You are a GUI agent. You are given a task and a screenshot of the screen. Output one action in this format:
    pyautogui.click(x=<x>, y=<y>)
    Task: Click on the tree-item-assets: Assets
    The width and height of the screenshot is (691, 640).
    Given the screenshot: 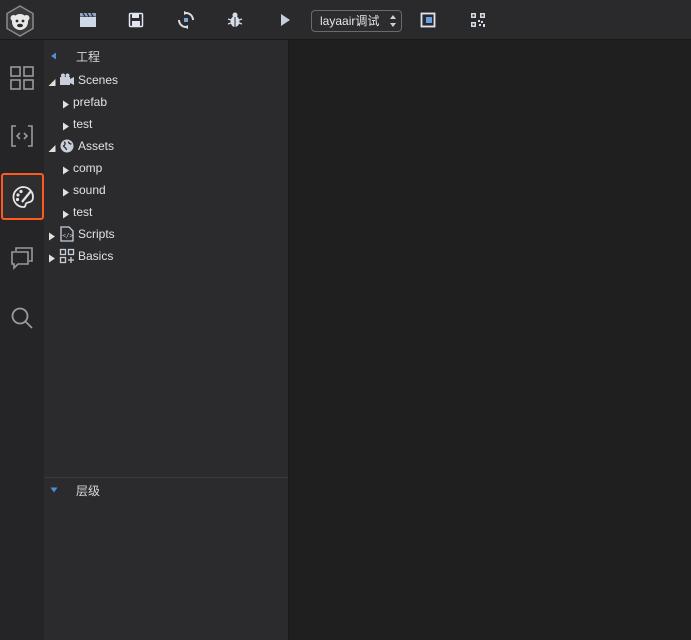 What is the action you would take?
    pyautogui.click(x=166, y=146)
    